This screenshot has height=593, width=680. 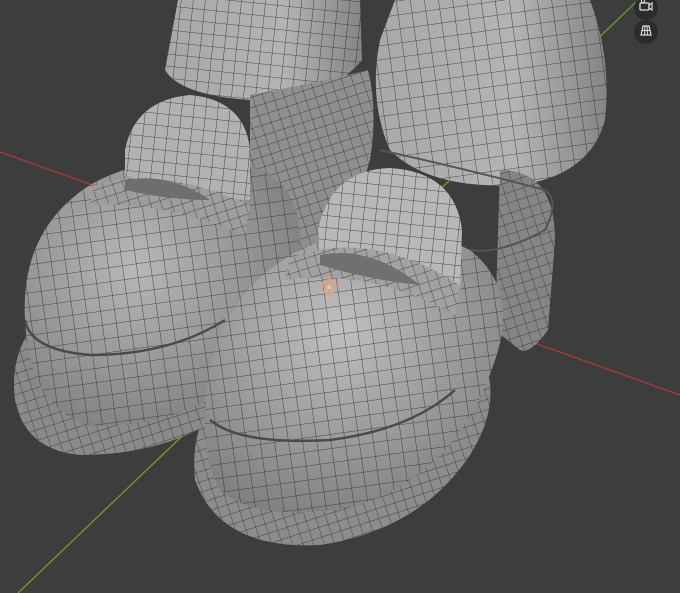 I want to click on camera-view-icon, so click(x=646, y=9).